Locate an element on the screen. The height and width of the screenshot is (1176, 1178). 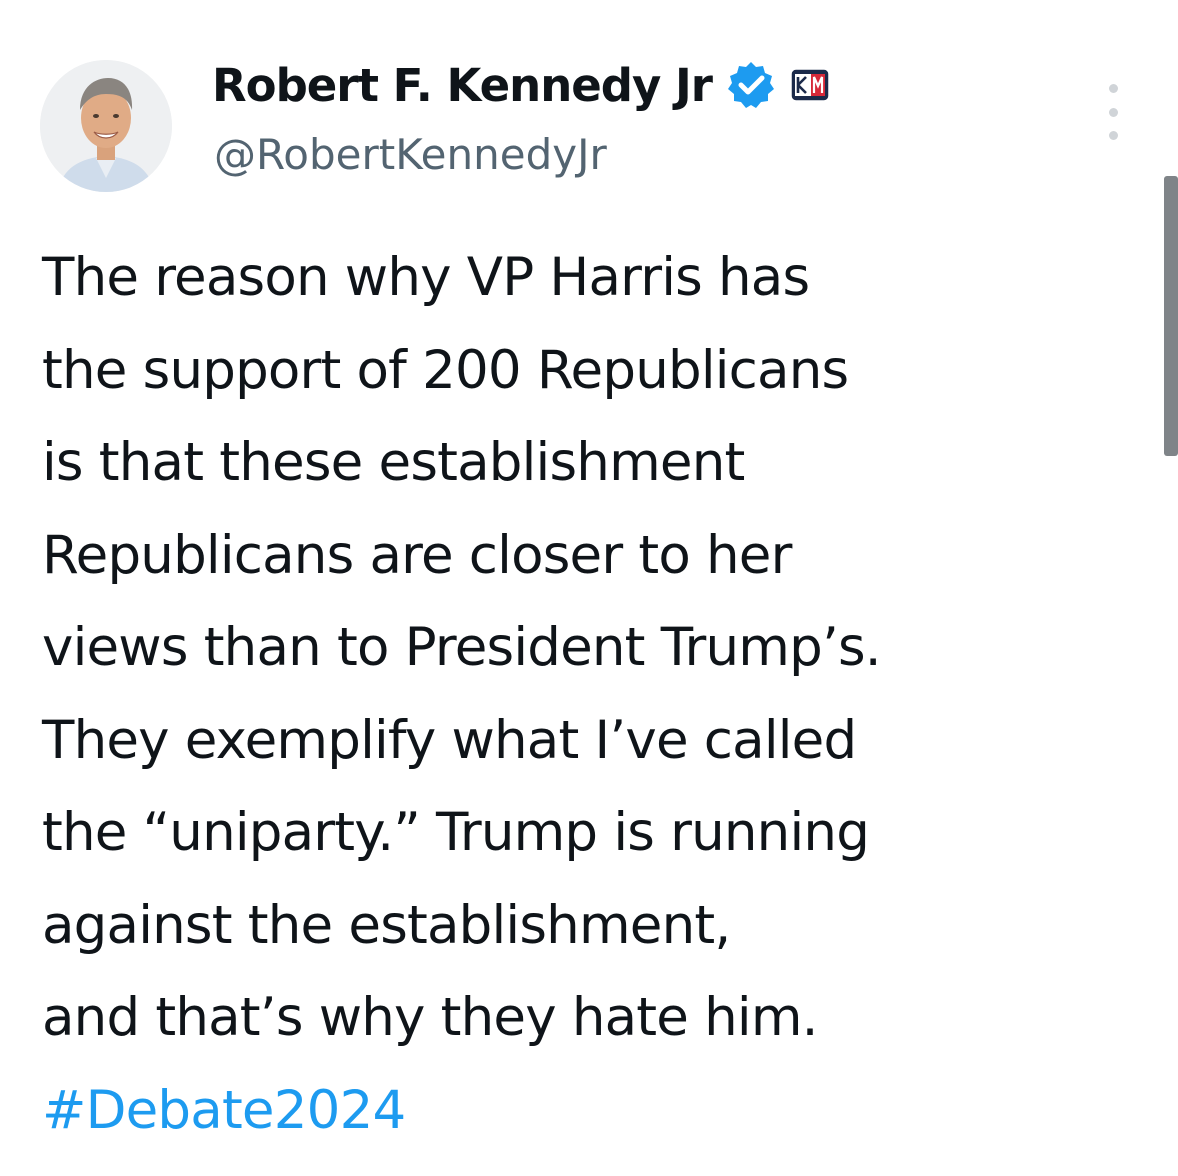
verified-badge-icon is located at coordinates (751, 85).